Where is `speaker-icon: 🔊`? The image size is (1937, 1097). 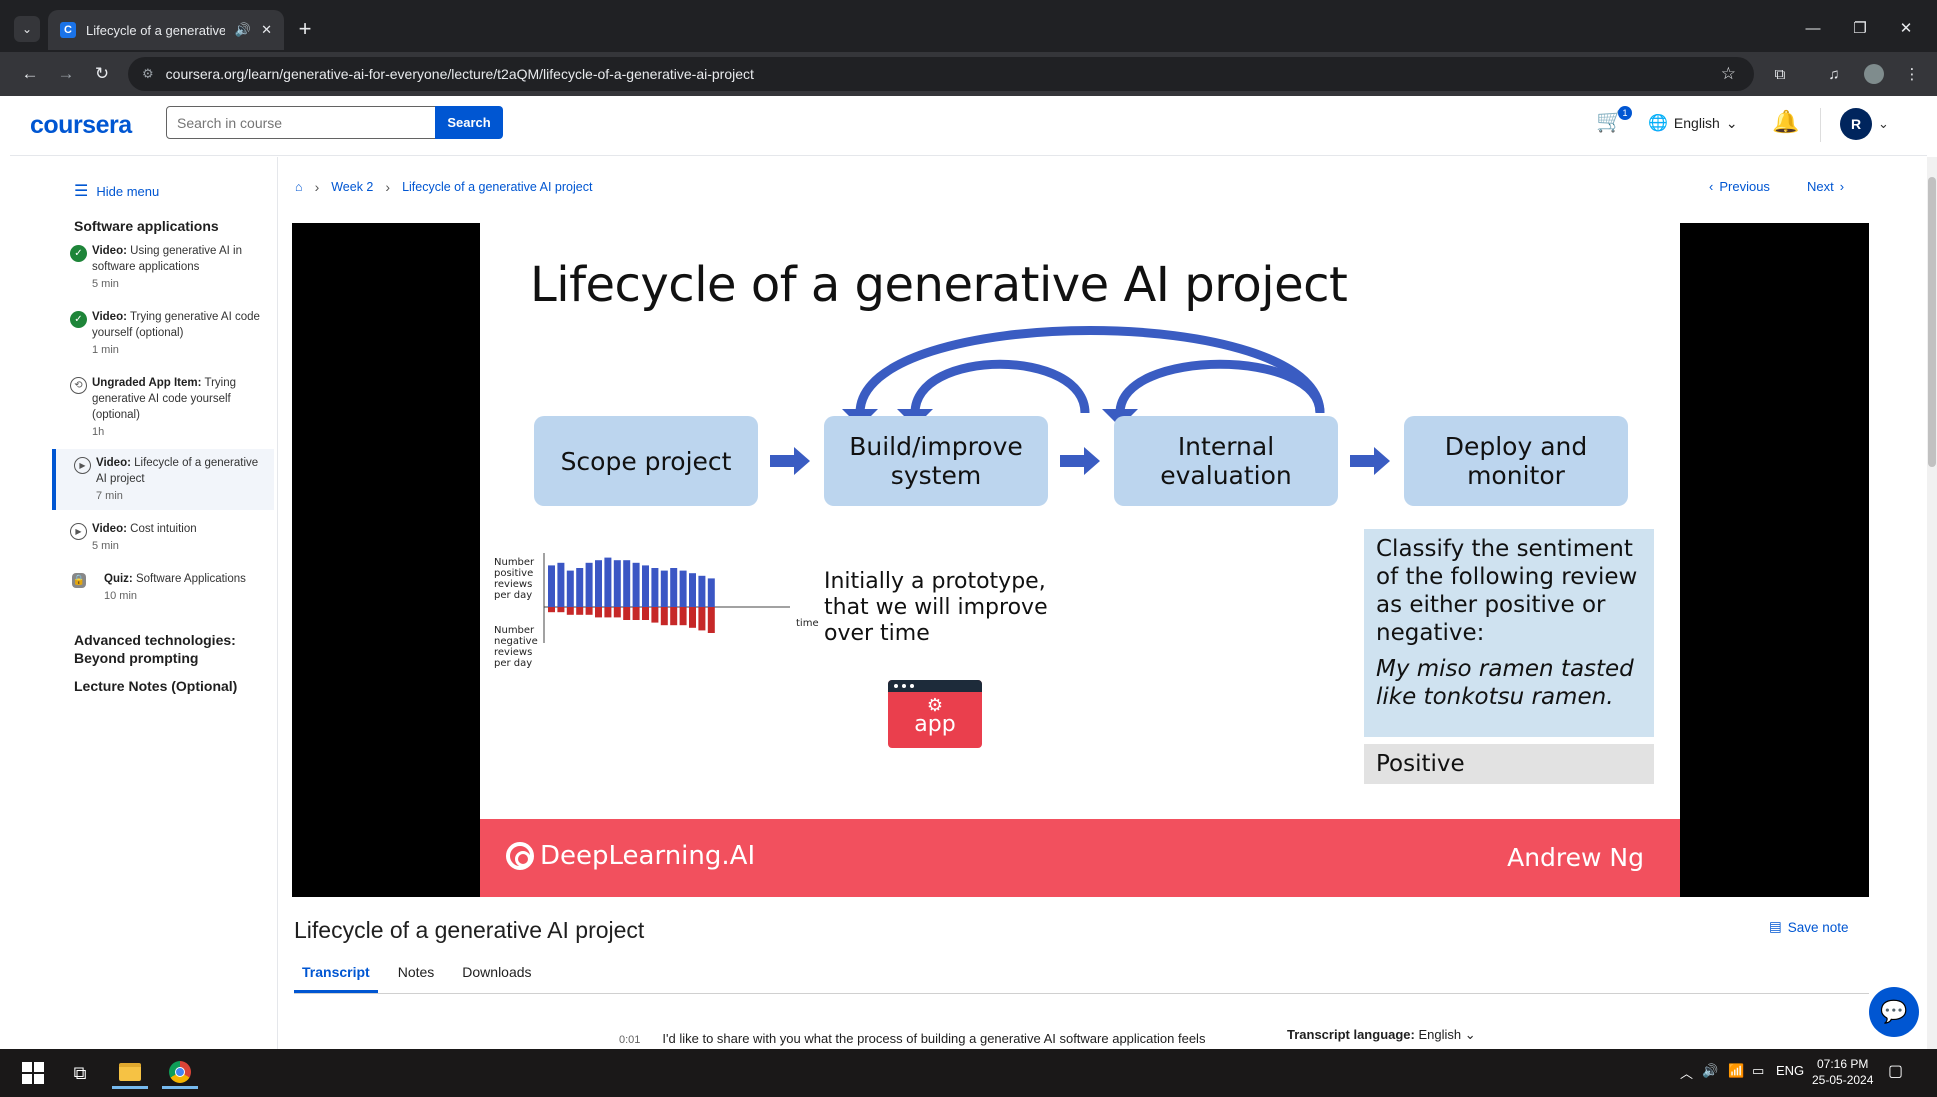
speaker-icon: 🔊 is located at coordinates (243, 30).